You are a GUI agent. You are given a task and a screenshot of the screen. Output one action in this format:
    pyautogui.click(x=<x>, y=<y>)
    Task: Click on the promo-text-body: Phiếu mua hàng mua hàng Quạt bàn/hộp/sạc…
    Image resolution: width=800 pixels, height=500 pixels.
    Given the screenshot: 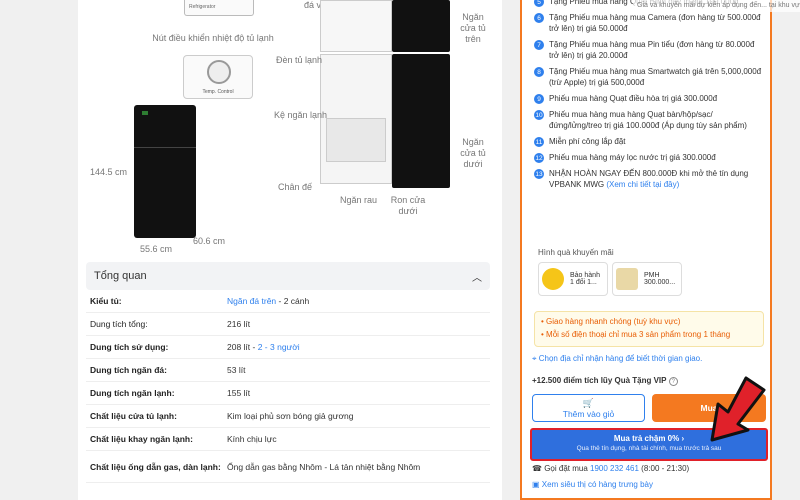 What is the action you would take?
    pyautogui.click(x=648, y=120)
    